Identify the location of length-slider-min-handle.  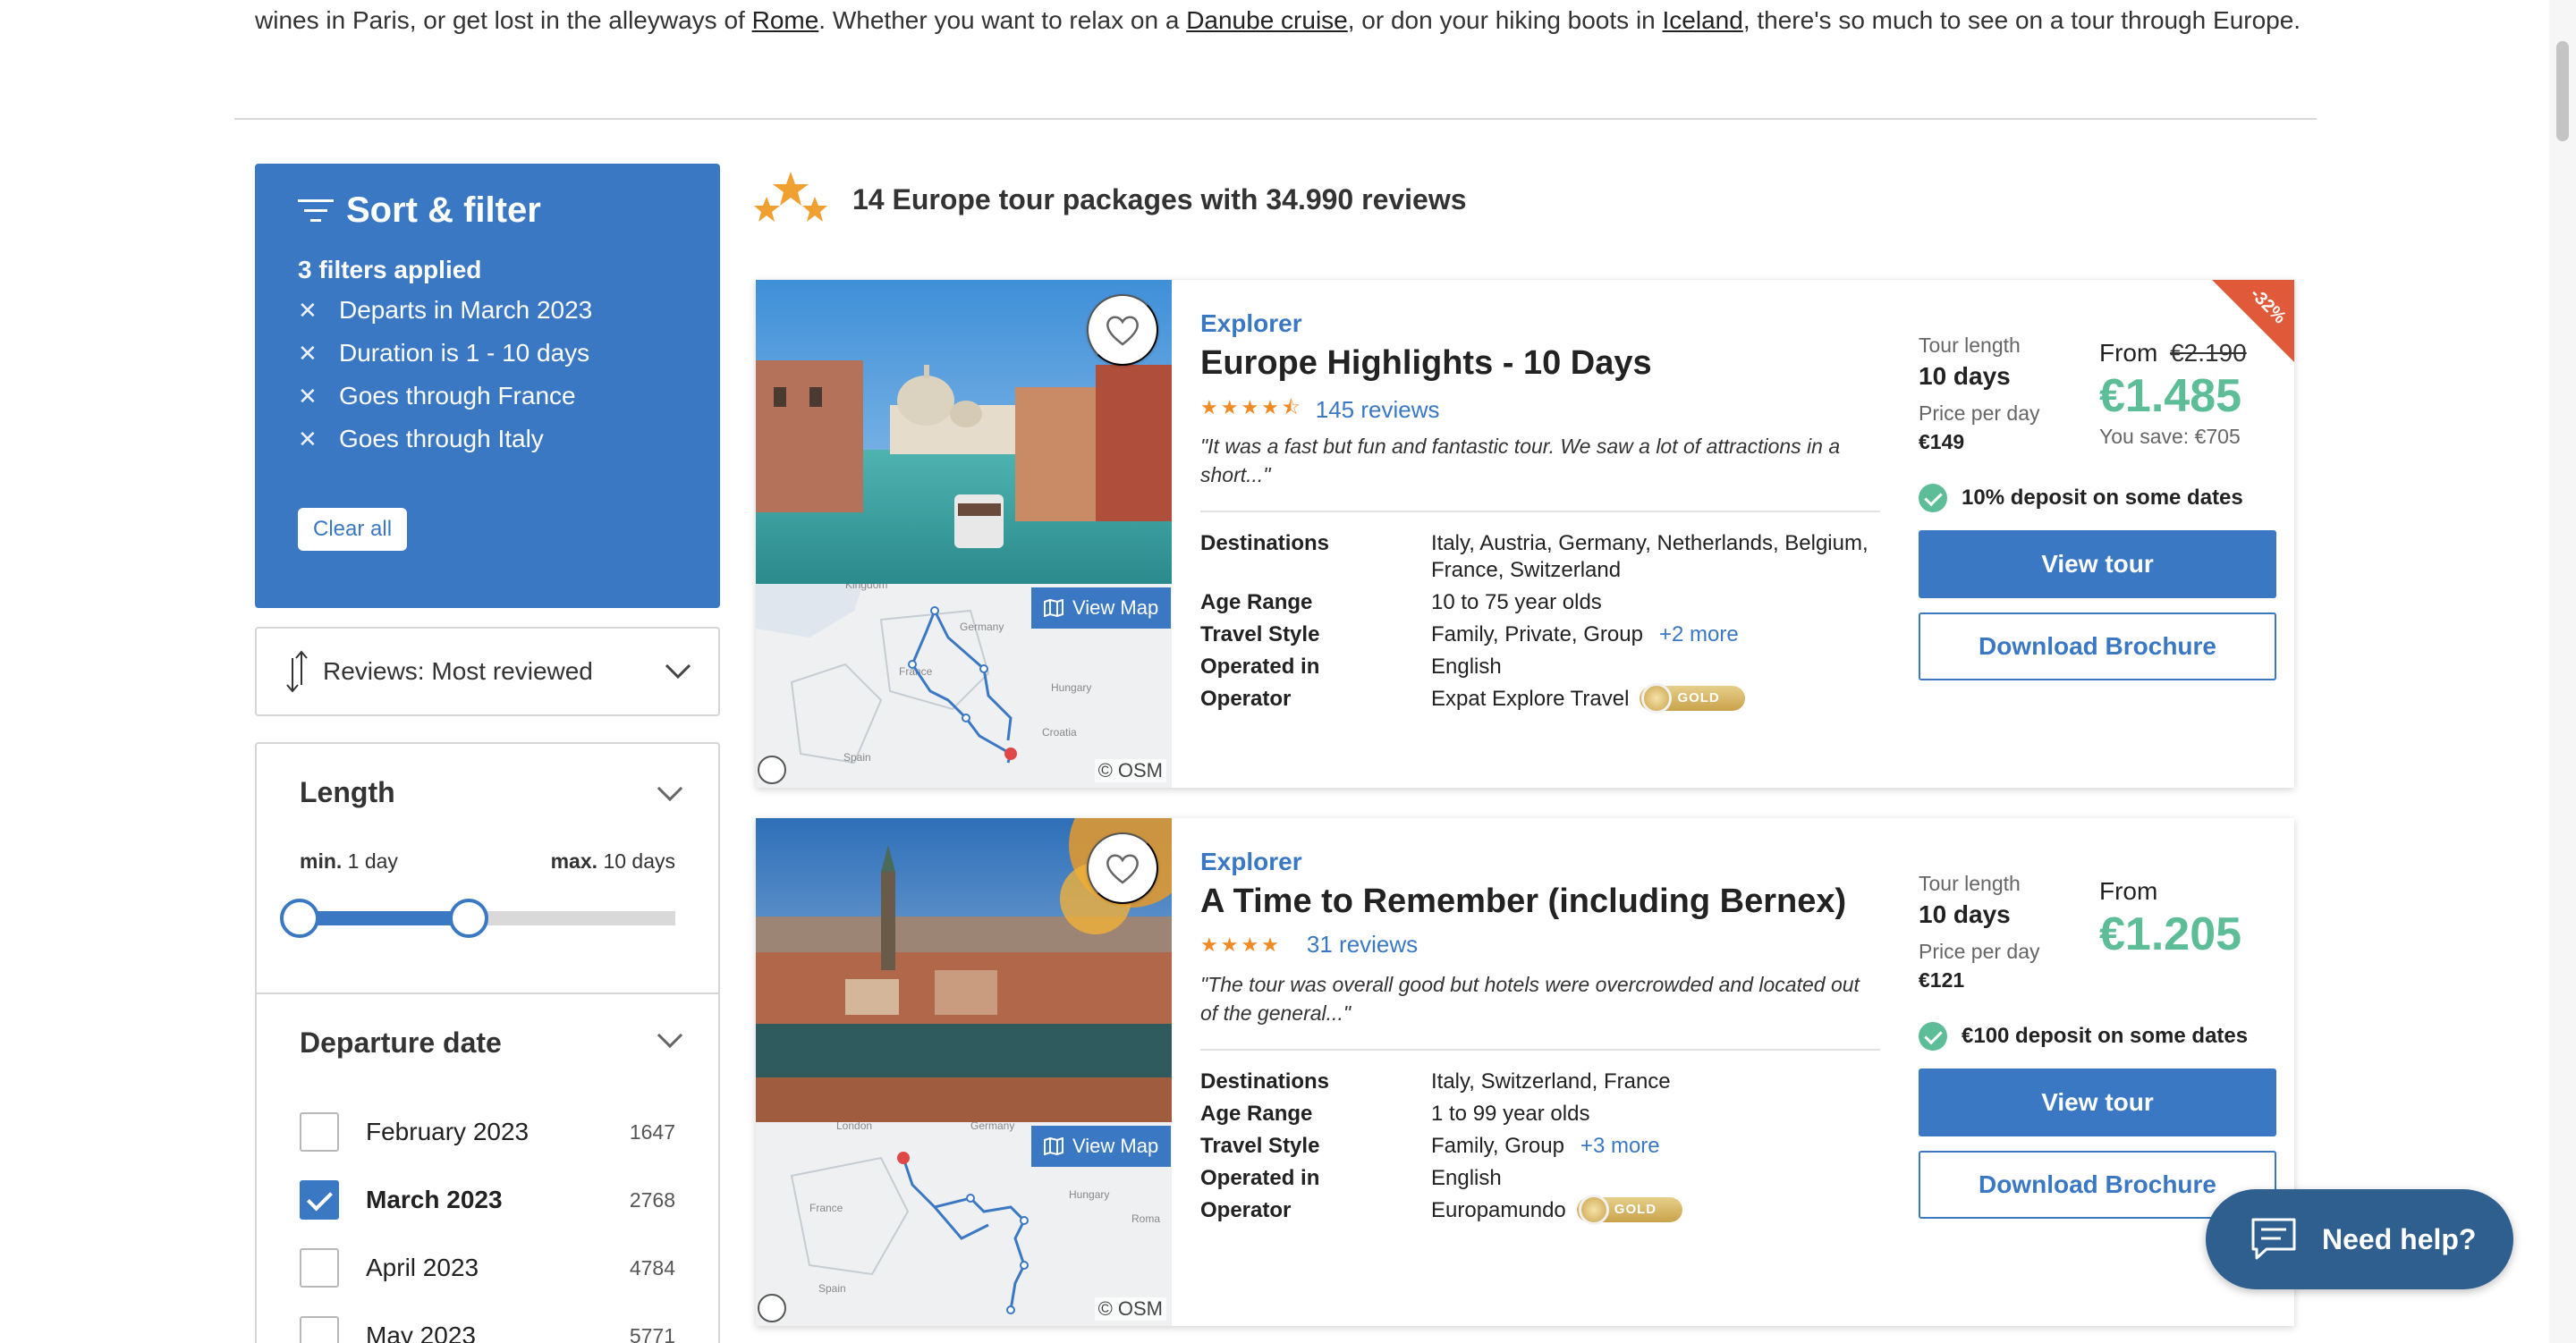
(299, 918).